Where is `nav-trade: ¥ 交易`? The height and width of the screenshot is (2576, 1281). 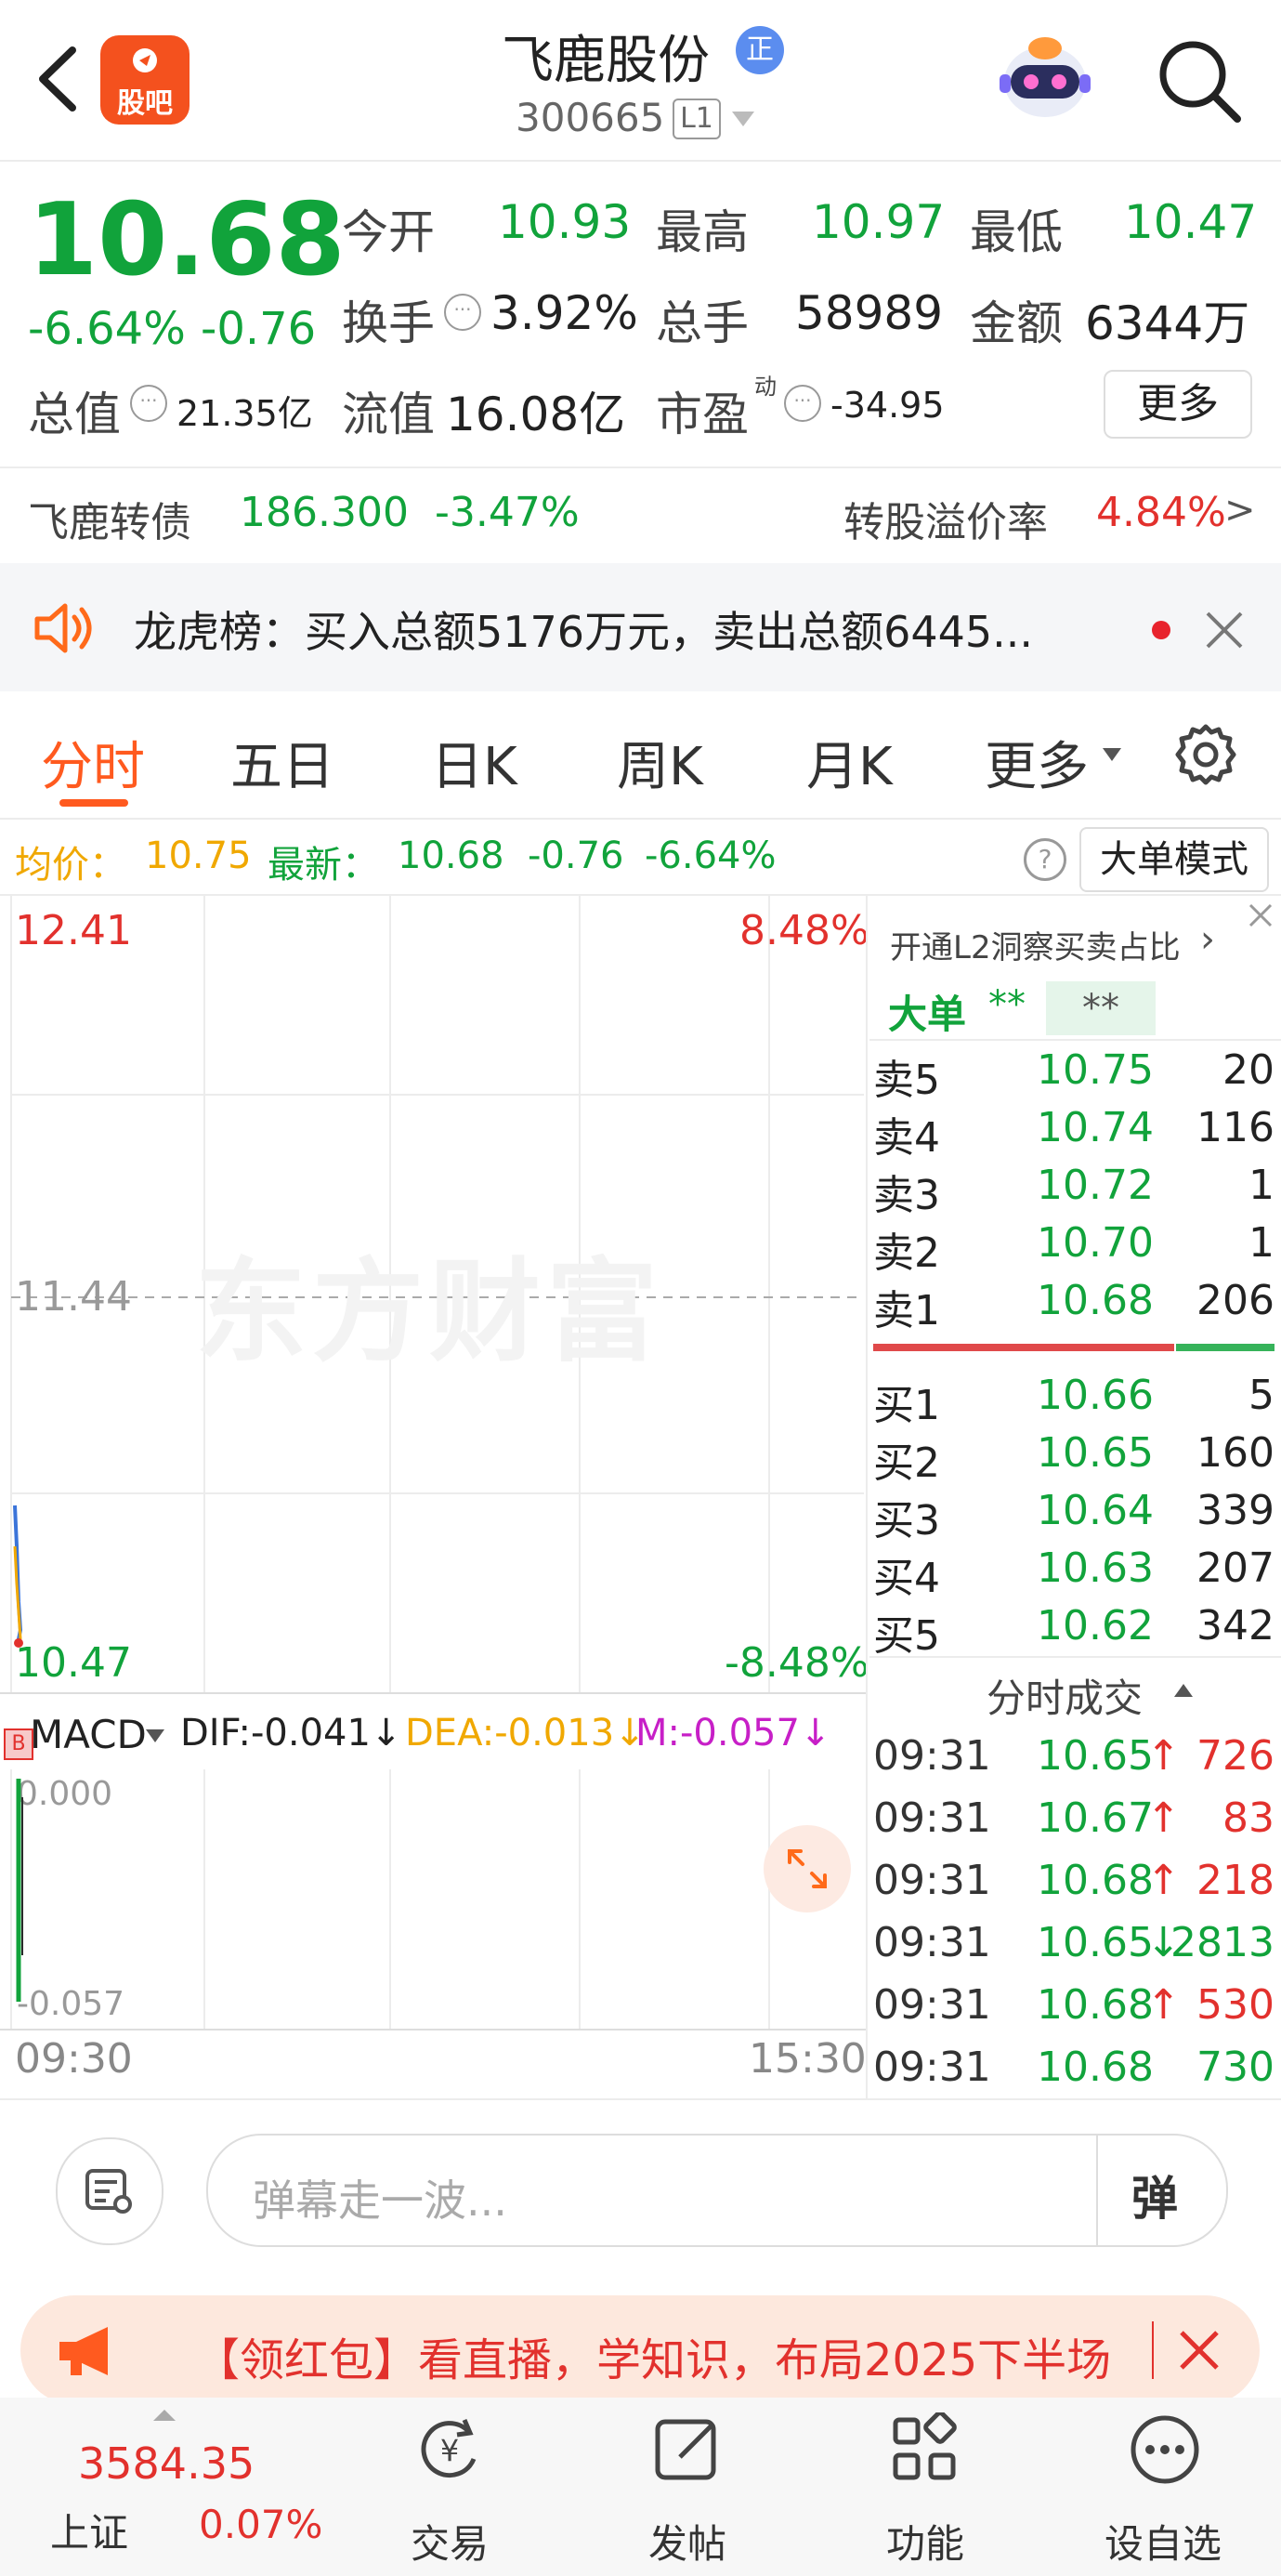 nav-trade: ¥ 交易 is located at coordinates (449, 2491).